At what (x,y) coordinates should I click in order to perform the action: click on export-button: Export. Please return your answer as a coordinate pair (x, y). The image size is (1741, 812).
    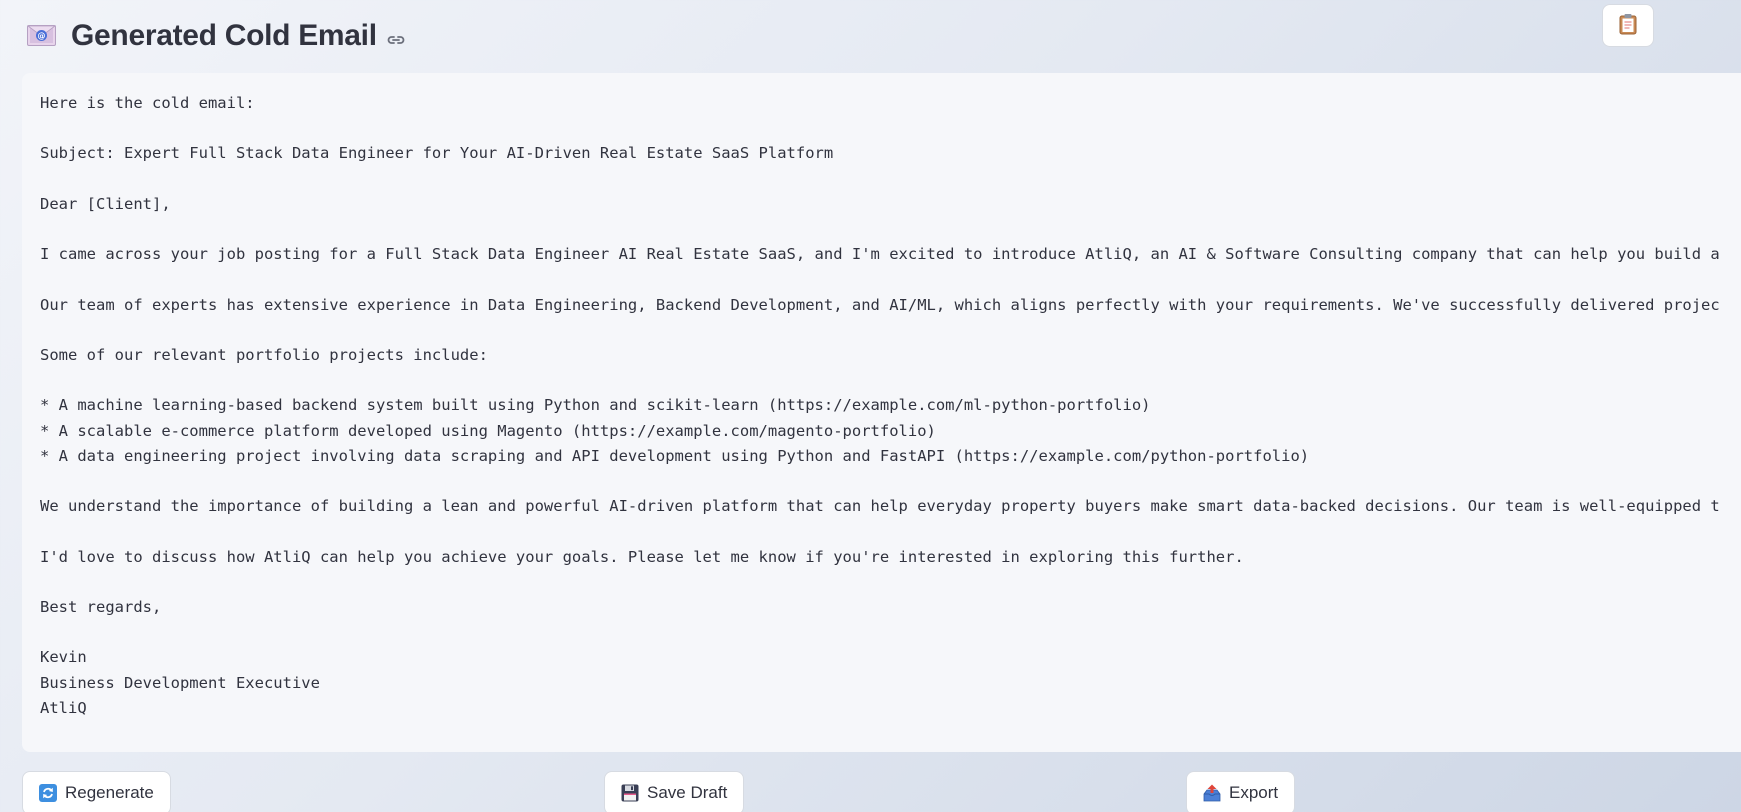
    Looking at the image, I should click on (1241, 791).